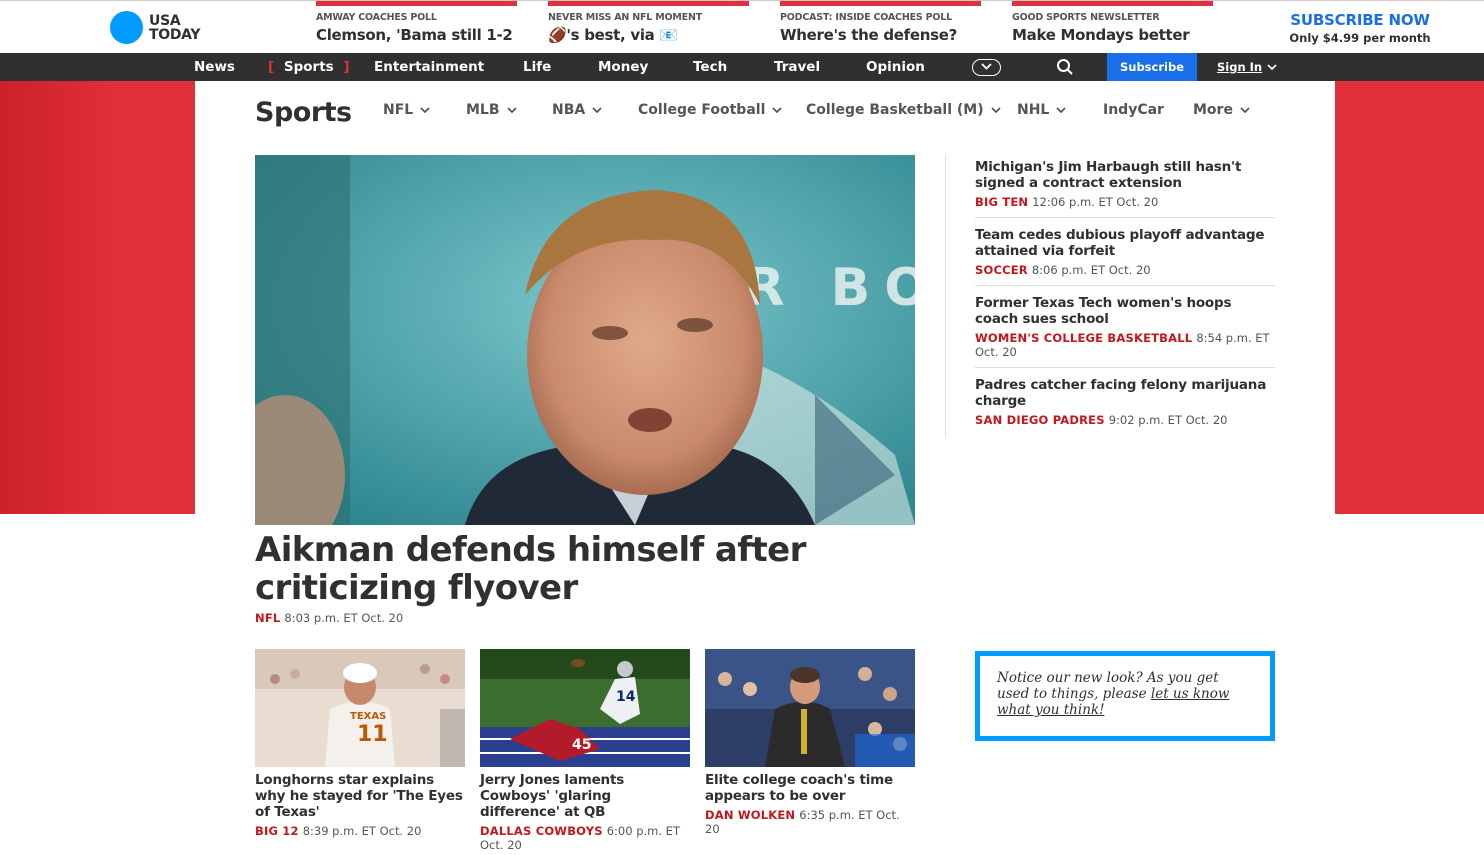 This screenshot has width=1484, height=855. What do you see at coordinates (267, 618) in the screenshot?
I see `hero-tag: NFL` at bounding box center [267, 618].